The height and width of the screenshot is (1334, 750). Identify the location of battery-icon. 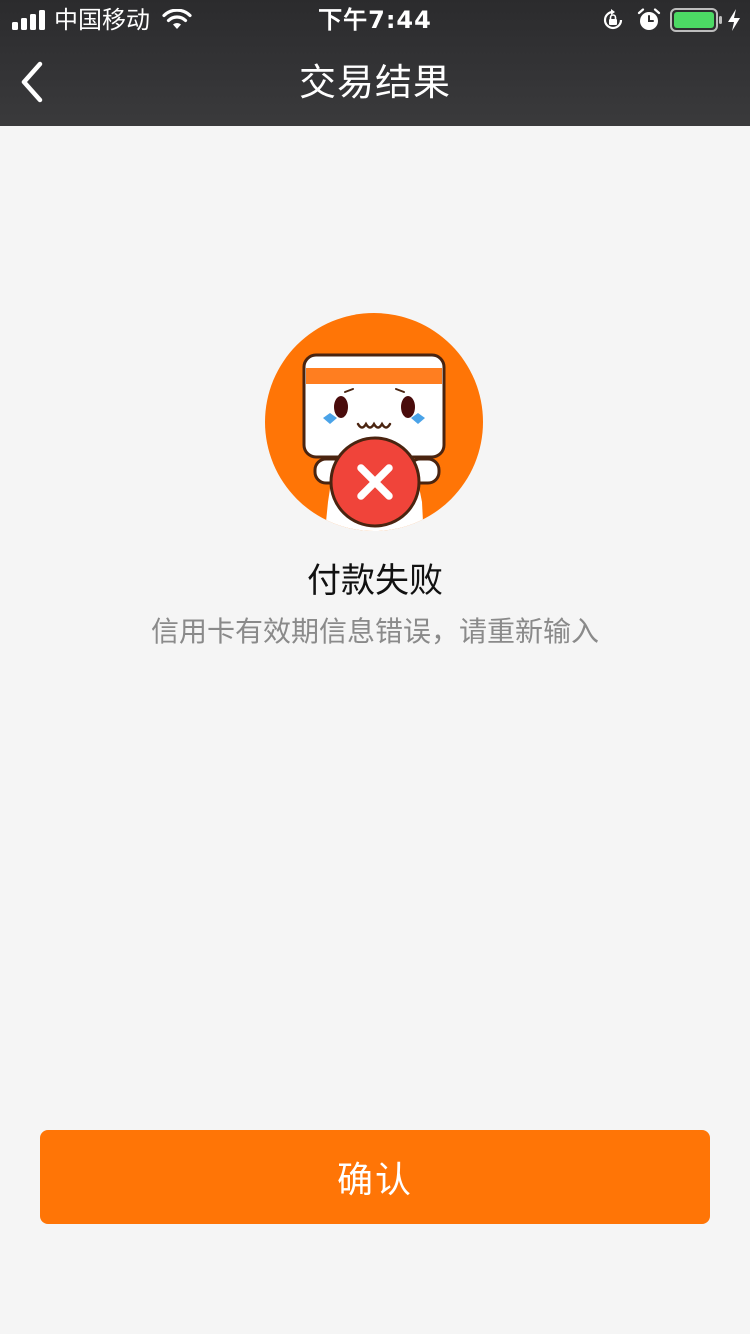
(696, 20).